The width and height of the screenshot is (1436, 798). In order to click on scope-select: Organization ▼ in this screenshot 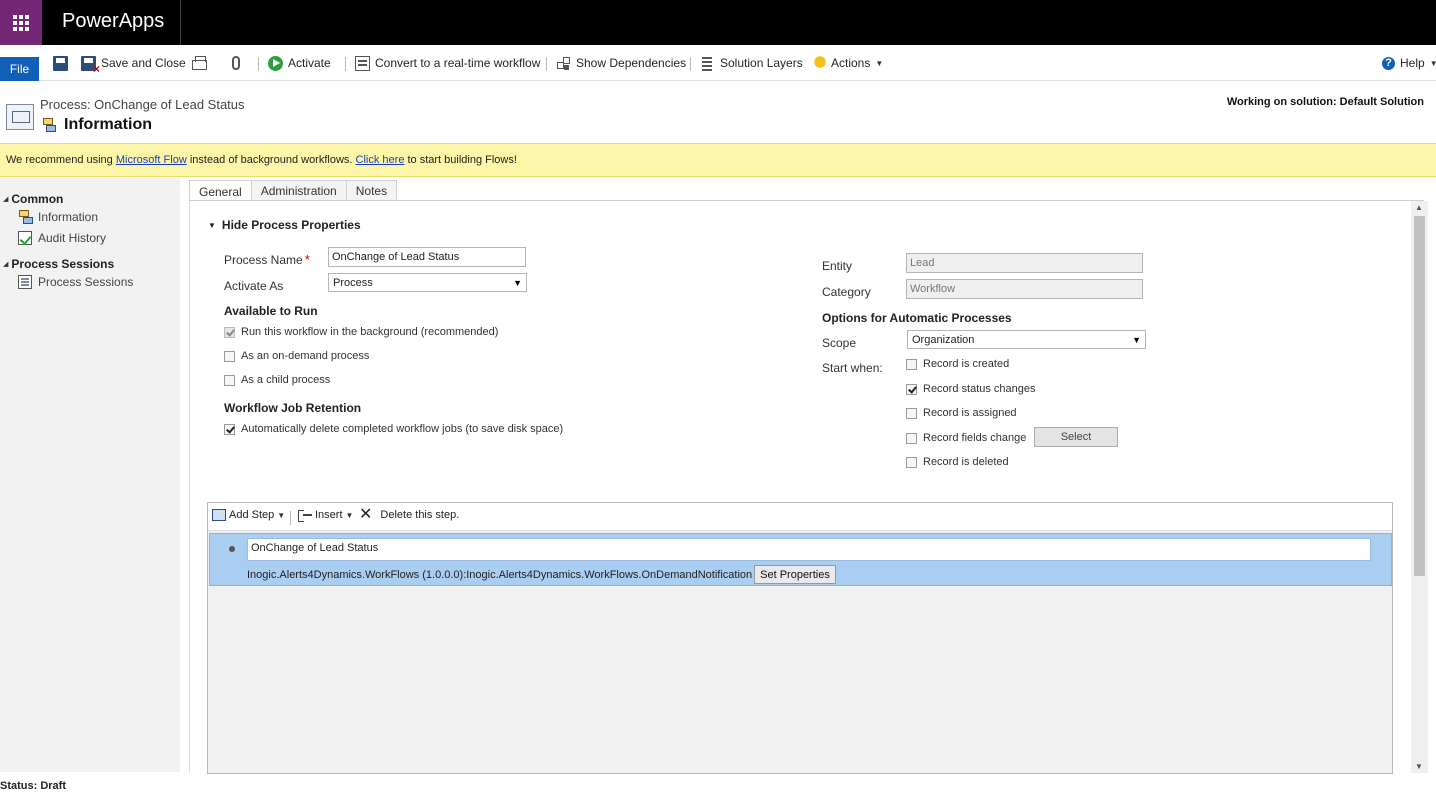, I will do `click(1026, 339)`.